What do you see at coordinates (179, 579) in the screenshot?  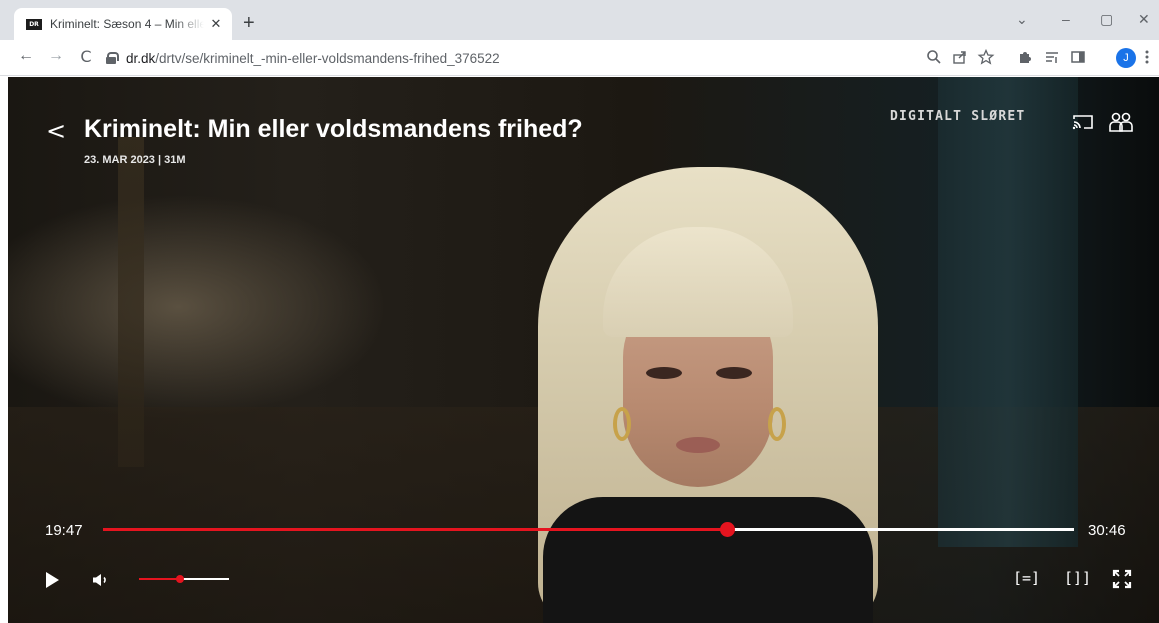 I see `volume-slider-thumb` at bounding box center [179, 579].